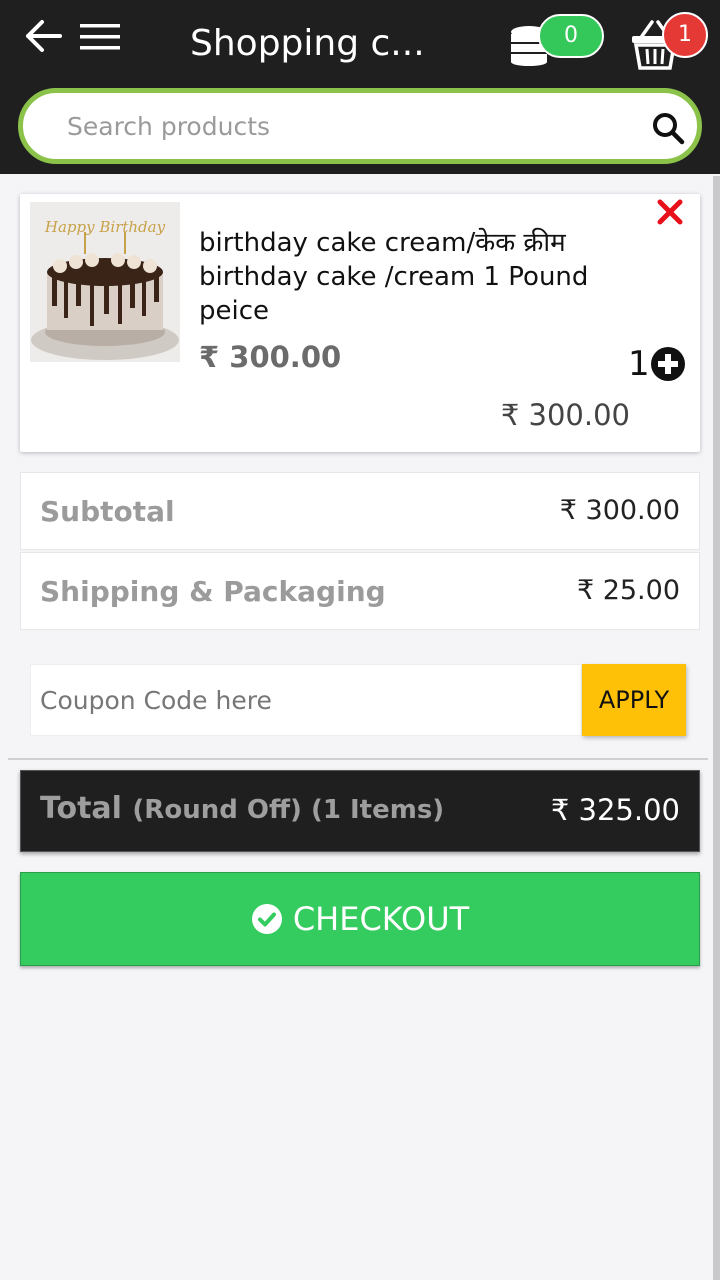  What do you see at coordinates (634, 700) in the screenshot?
I see `apply-coupon-button: APPLY` at bounding box center [634, 700].